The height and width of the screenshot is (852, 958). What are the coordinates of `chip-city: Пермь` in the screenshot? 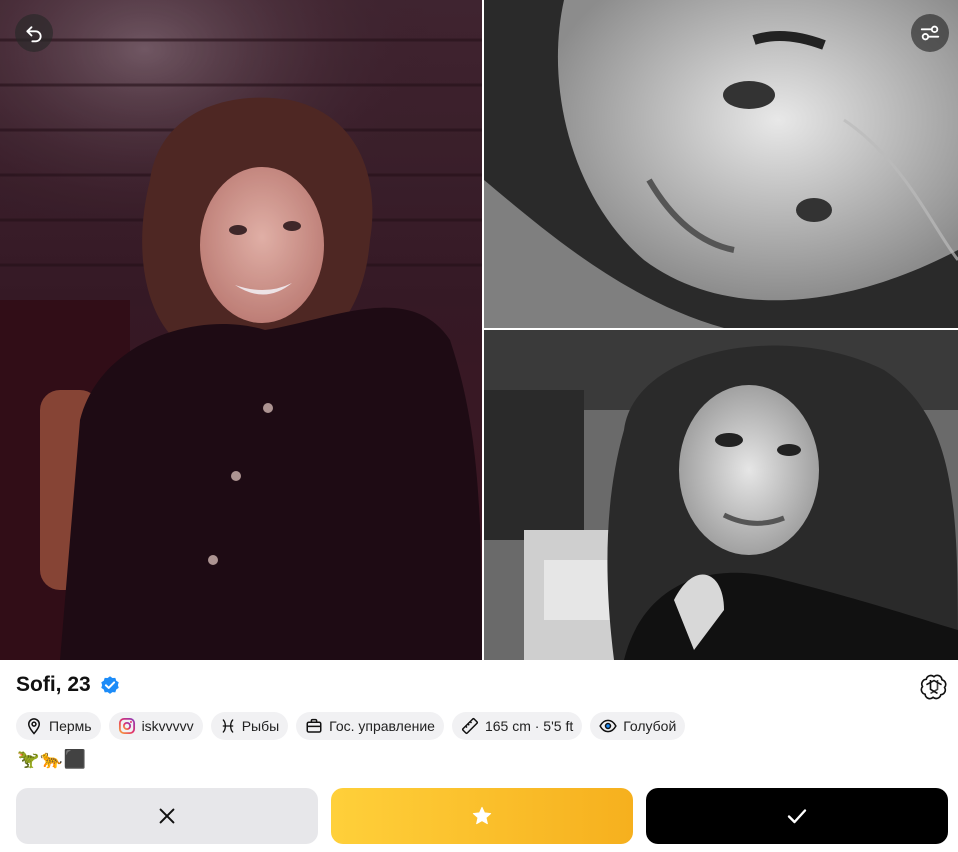 It's located at (58, 726).